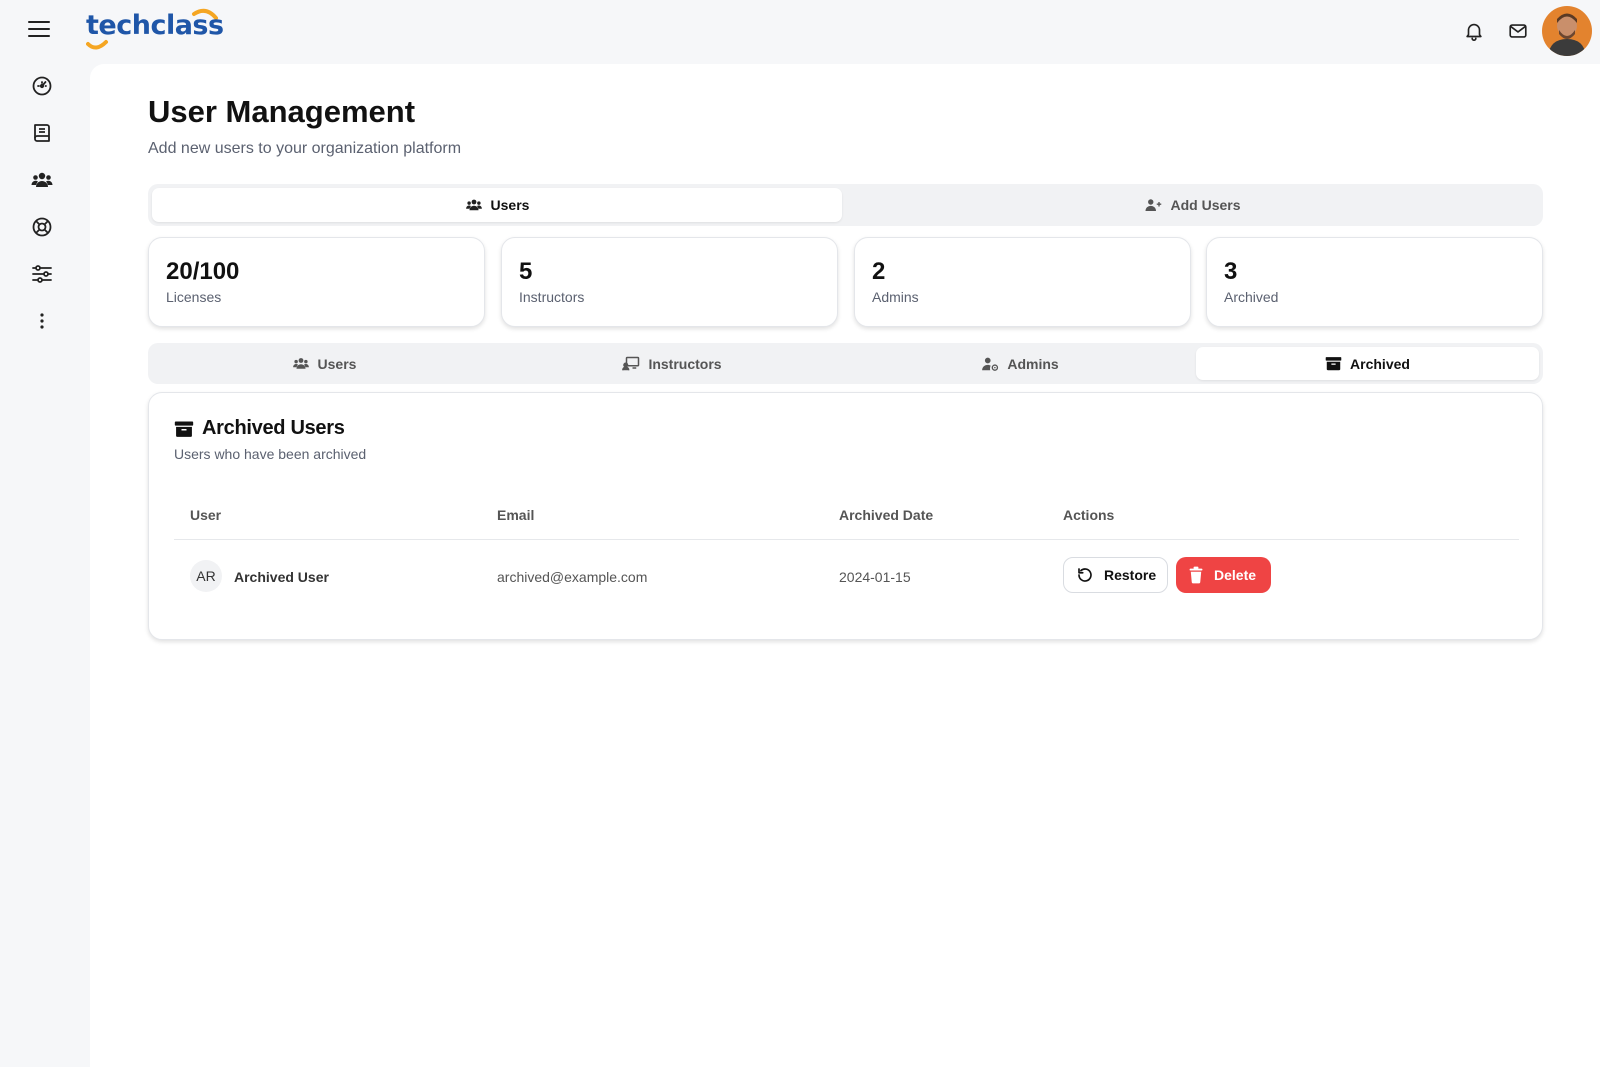  Describe the element at coordinates (515, 515) in the screenshot. I see `column-header-email: Email` at that location.